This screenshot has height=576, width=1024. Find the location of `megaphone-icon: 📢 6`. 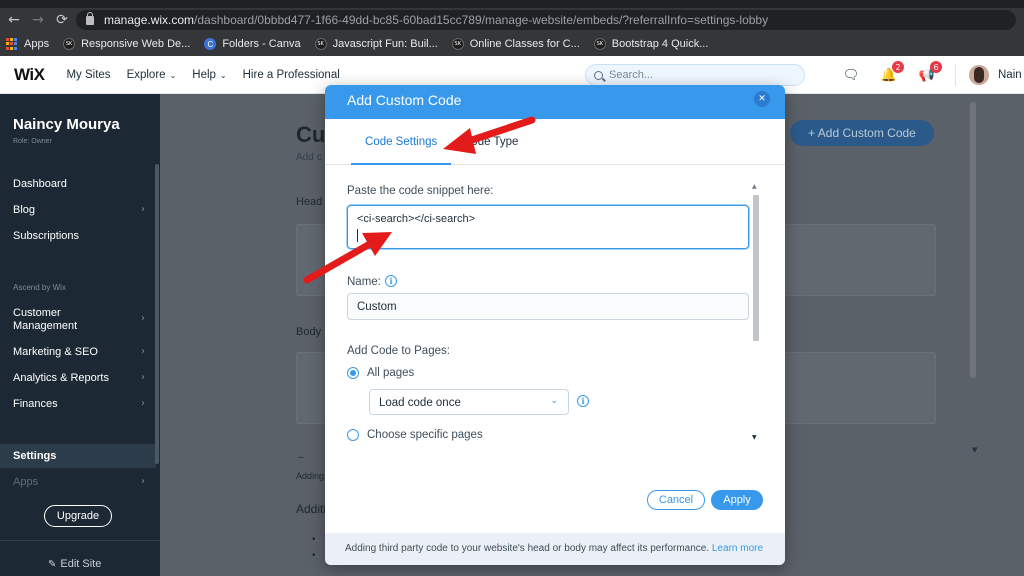

megaphone-icon: 📢 6 is located at coordinates (930, 72).